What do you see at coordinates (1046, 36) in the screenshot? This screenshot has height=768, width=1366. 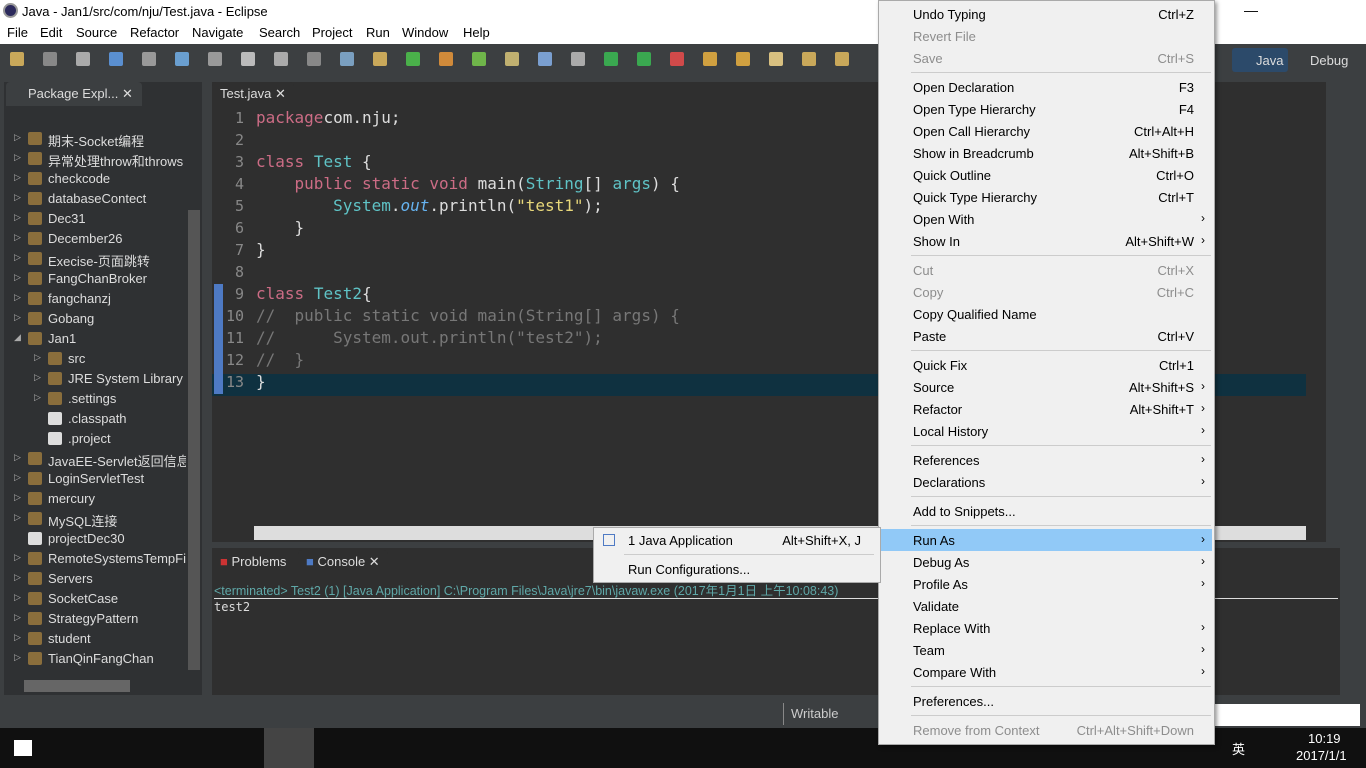 I see `menu-item-revert-file: Revert File` at bounding box center [1046, 36].